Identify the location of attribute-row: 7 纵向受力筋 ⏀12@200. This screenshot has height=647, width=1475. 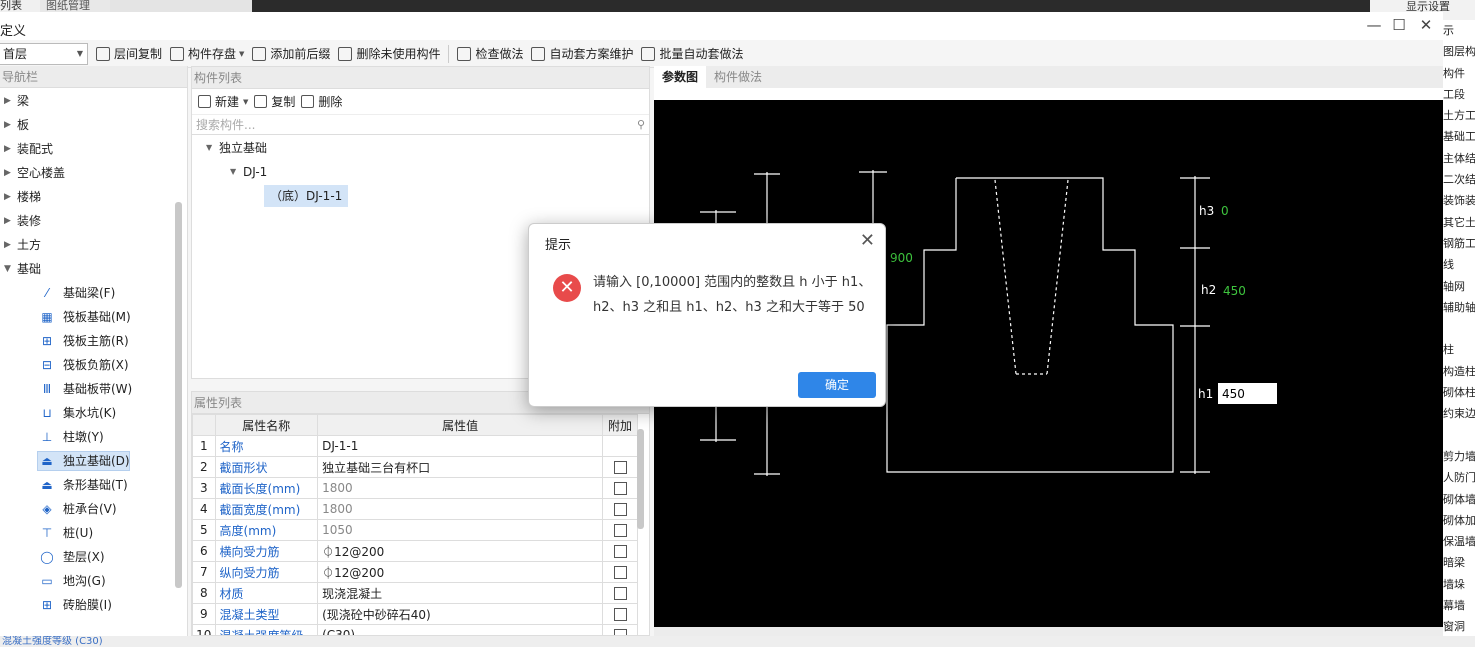
(415, 572).